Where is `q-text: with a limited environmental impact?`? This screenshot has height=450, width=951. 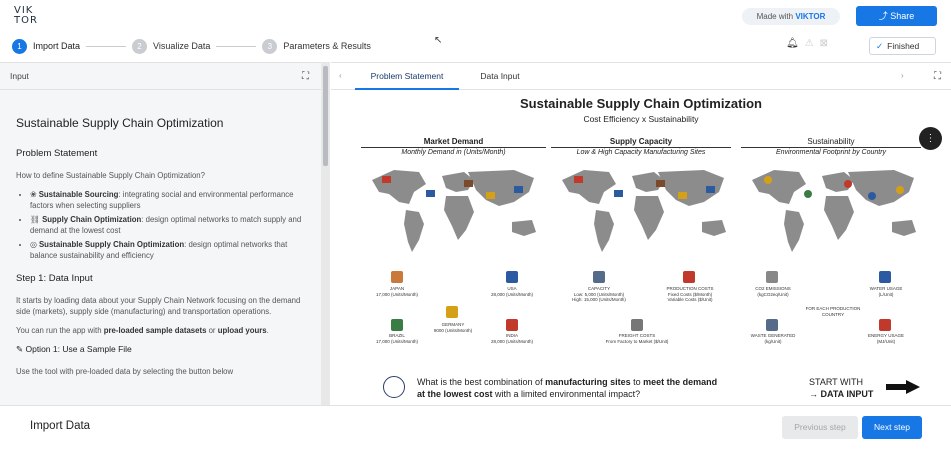 q-text: with a limited environmental impact? is located at coordinates (566, 394).